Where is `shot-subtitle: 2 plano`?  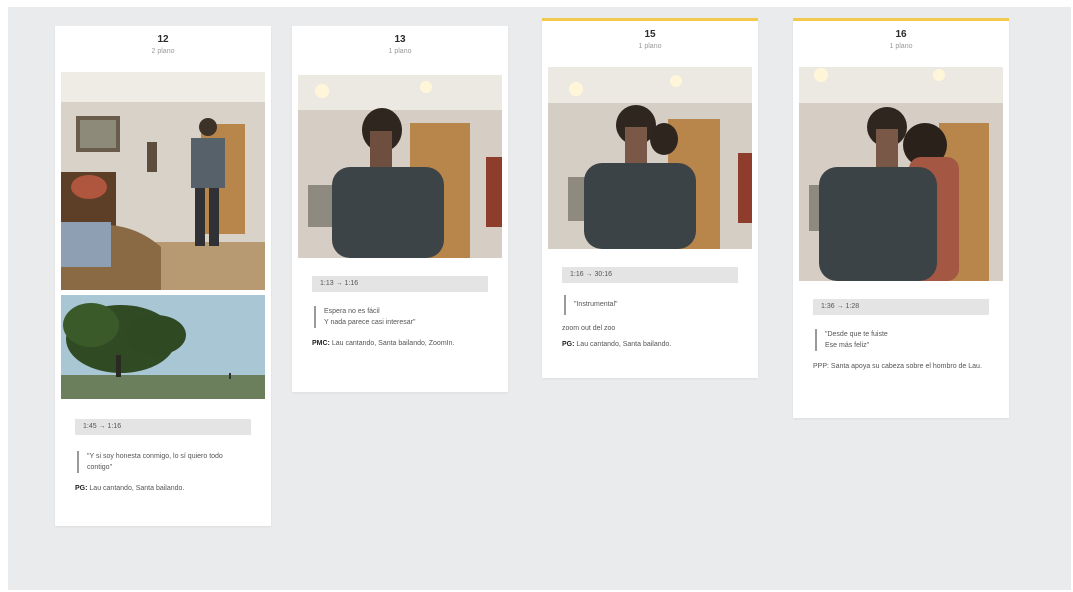
shot-subtitle: 2 plano is located at coordinates (163, 51).